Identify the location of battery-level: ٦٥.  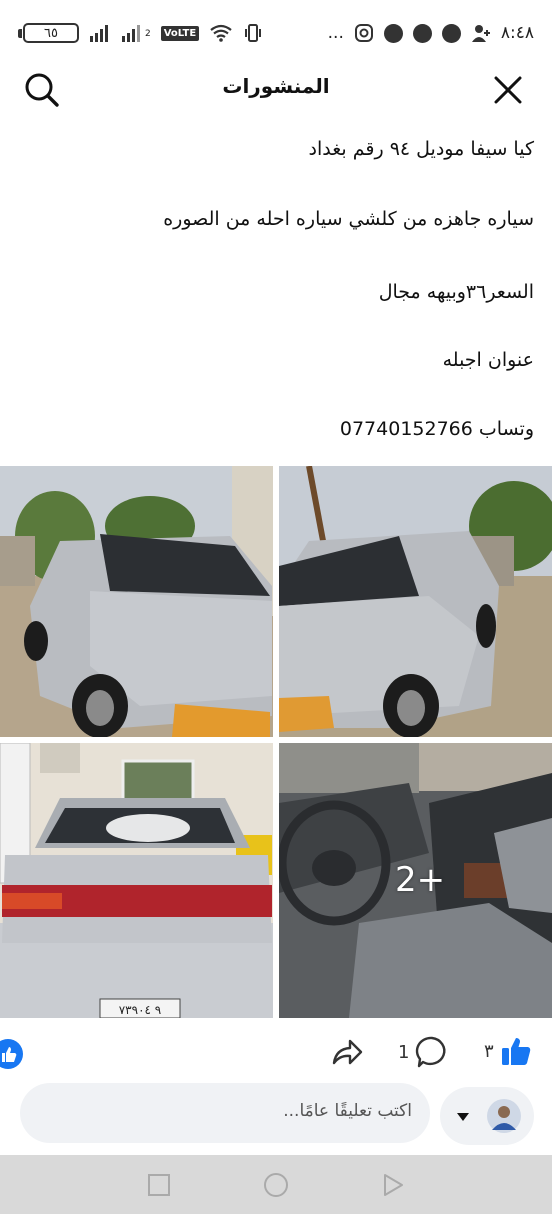
(51, 33).